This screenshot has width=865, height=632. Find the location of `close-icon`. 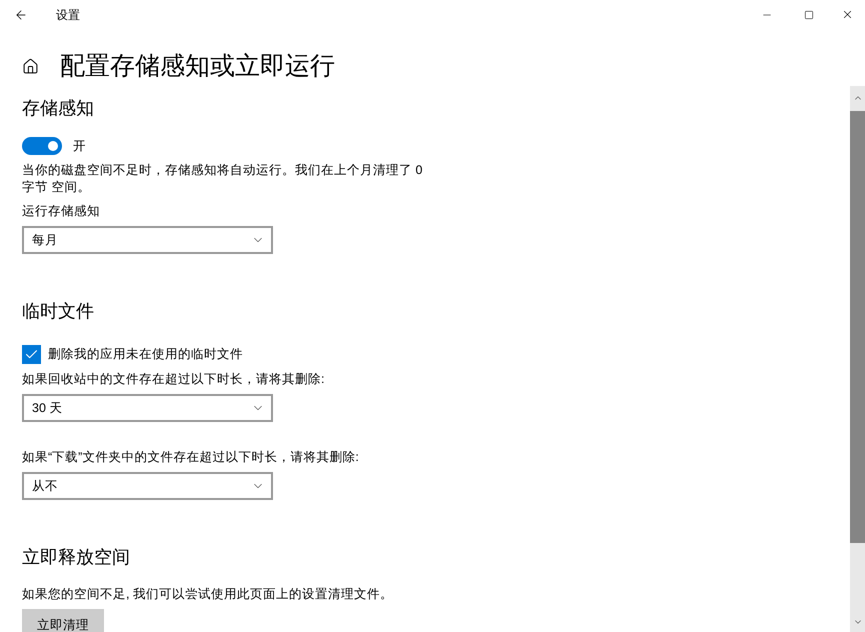

close-icon is located at coordinates (847, 14).